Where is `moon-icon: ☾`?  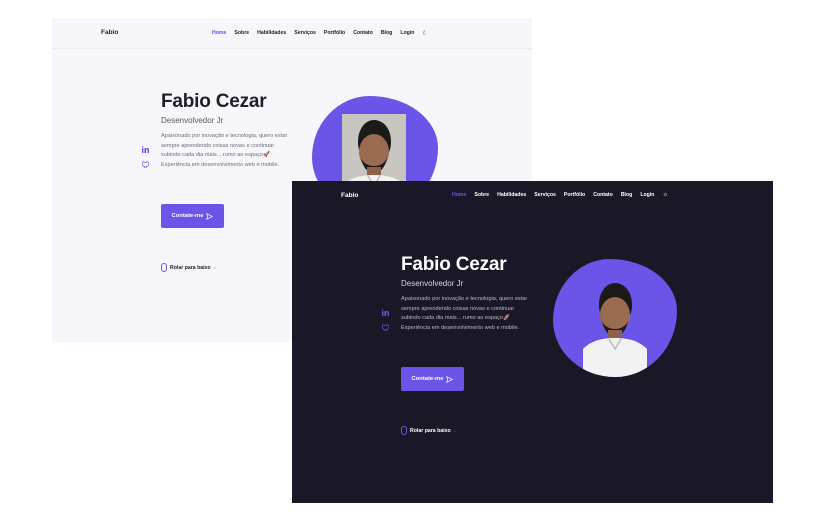 moon-icon: ☾ is located at coordinates (424, 33).